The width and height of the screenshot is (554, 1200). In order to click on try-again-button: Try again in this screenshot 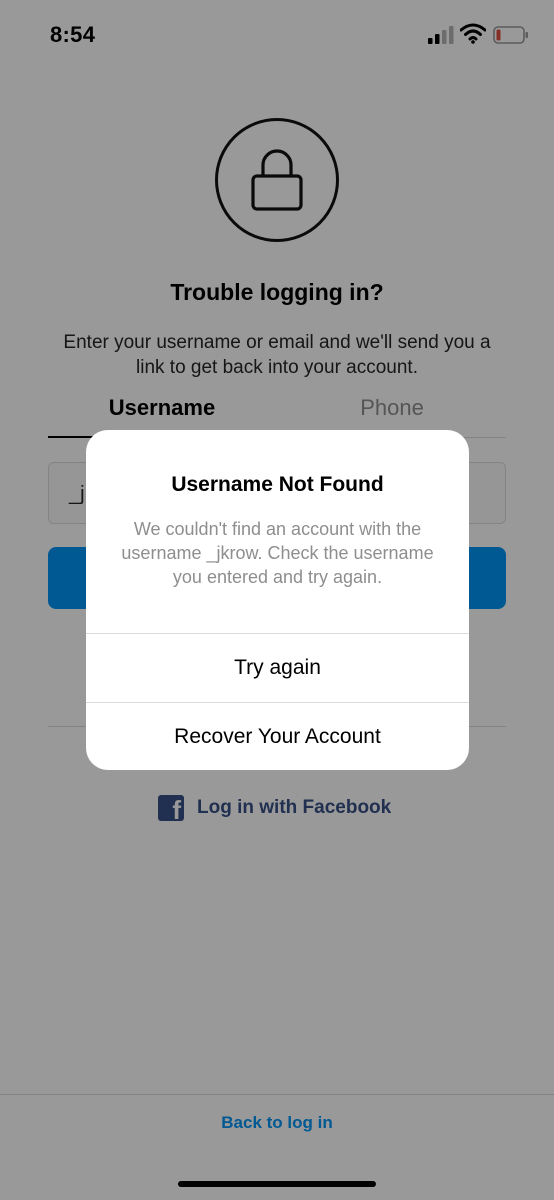, I will do `click(277, 668)`.